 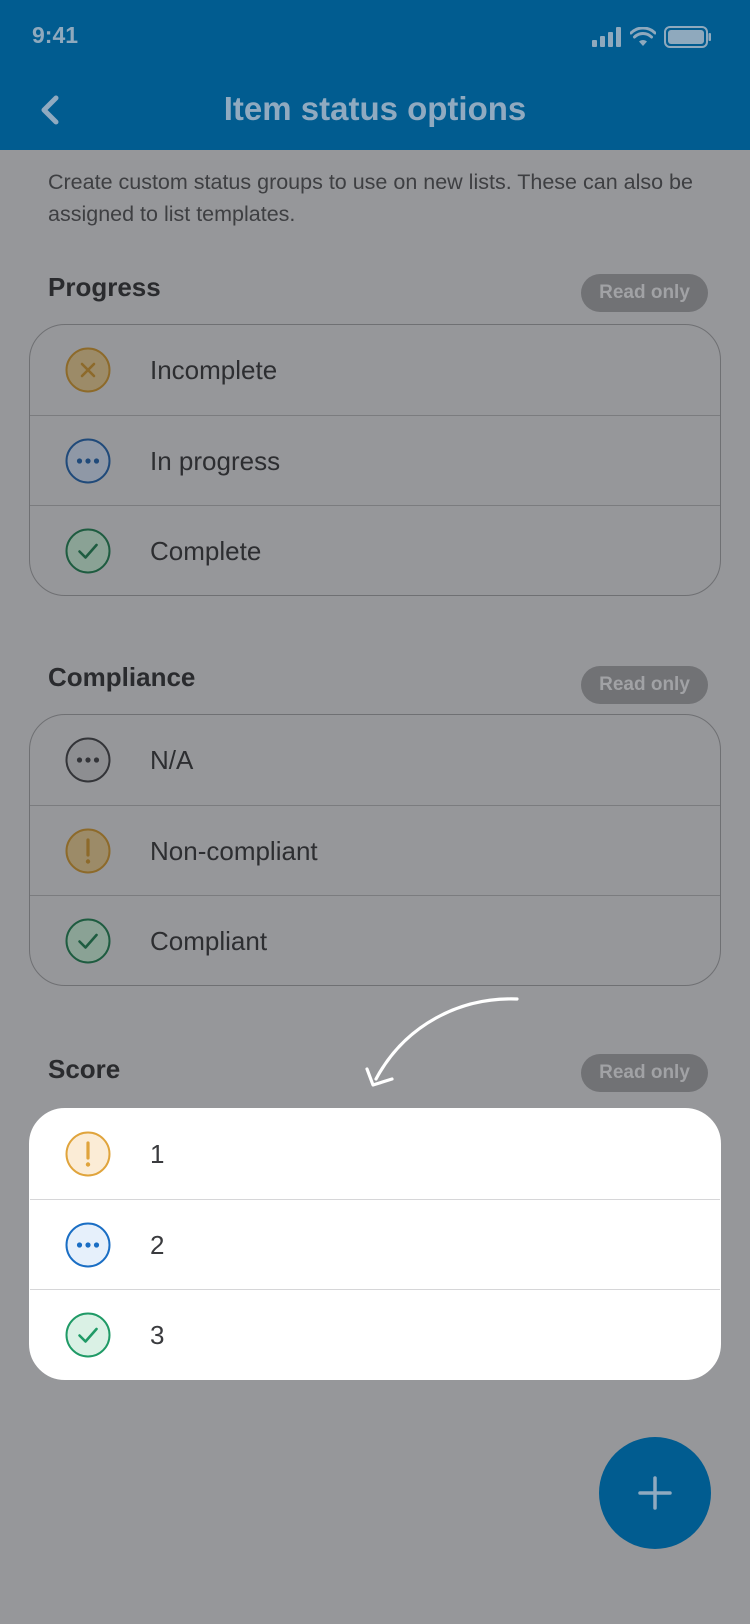 What do you see at coordinates (375, 940) in the screenshot?
I see `status-item-compliant: Compliant` at bounding box center [375, 940].